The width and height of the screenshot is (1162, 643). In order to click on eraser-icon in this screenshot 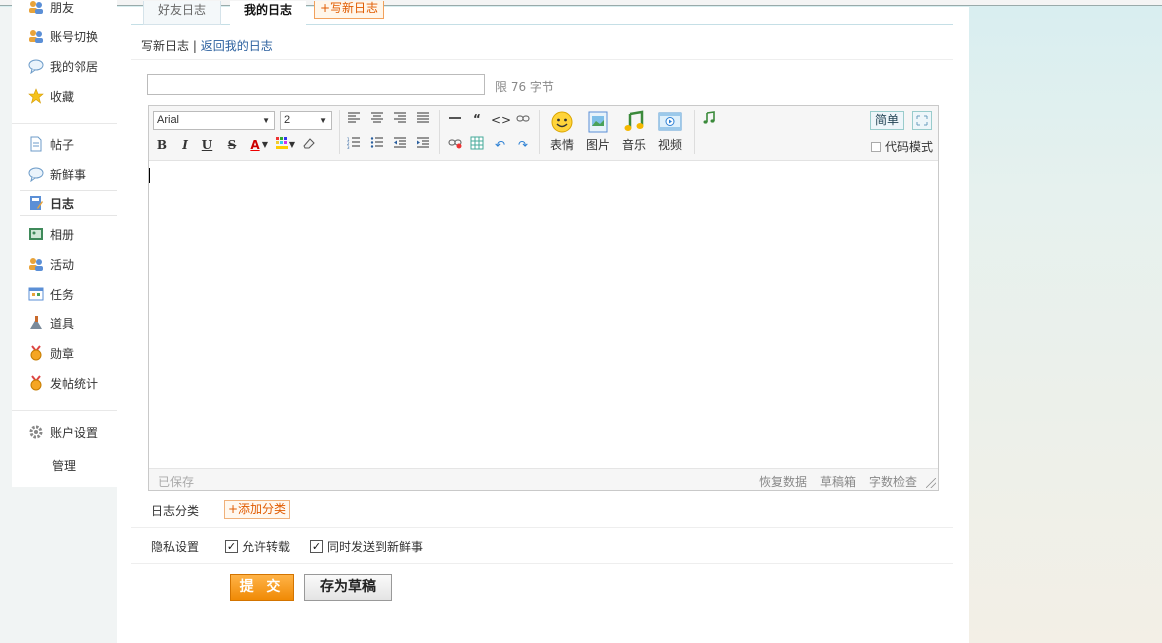, I will do `click(309, 145)`.